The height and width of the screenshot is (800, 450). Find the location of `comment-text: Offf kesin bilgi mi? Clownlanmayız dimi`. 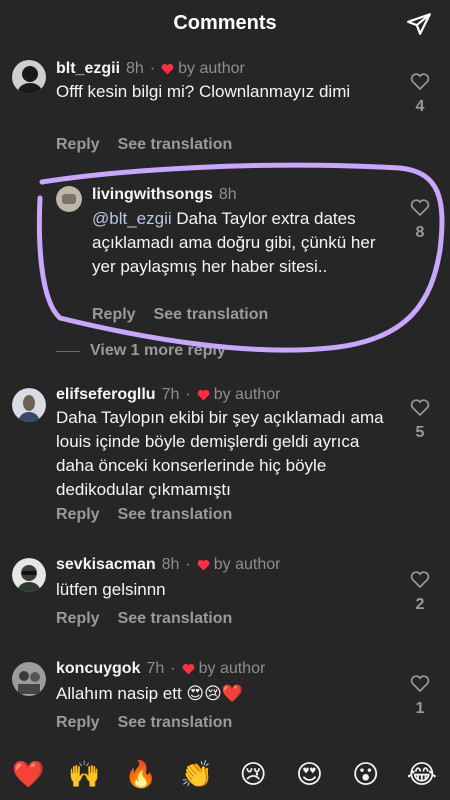

comment-text: Offf kesin bilgi mi? Clownlanmayız dimi is located at coordinates (203, 91).